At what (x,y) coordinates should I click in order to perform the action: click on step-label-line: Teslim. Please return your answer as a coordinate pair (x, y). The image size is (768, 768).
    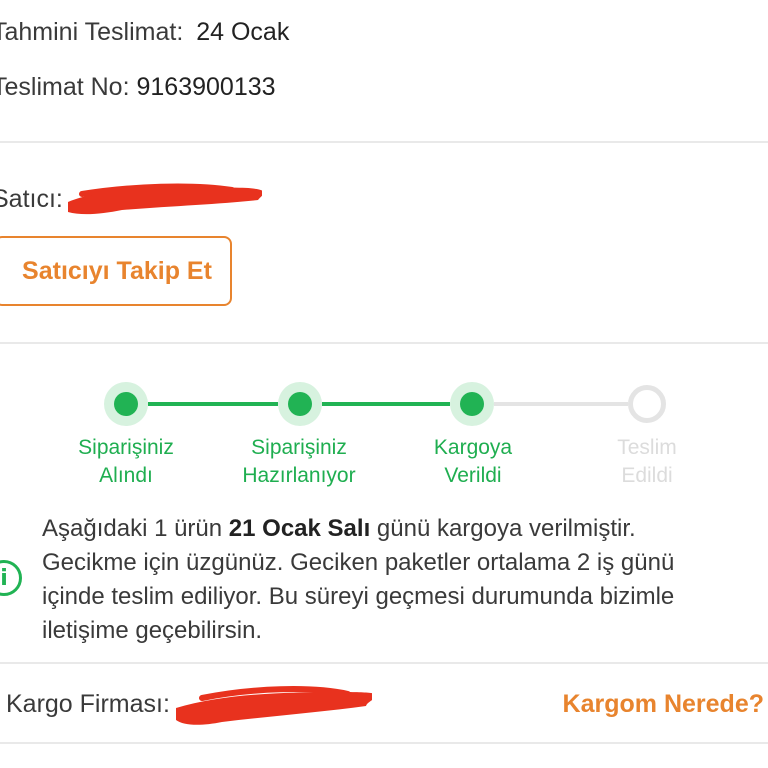
    Looking at the image, I should click on (647, 447).